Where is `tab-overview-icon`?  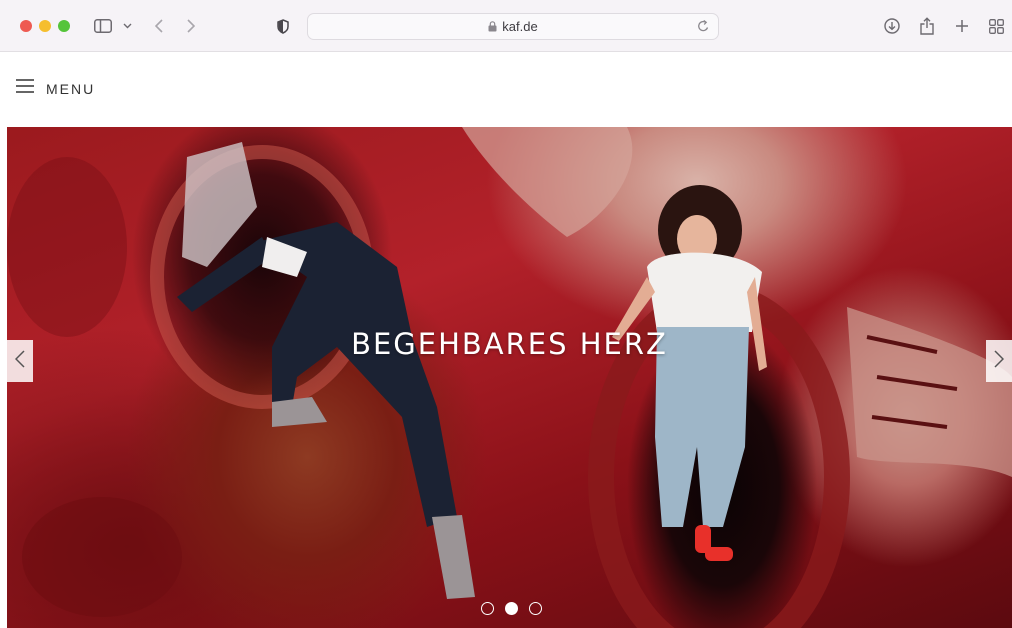
tab-overview-icon is located at coordinates (996, 26).